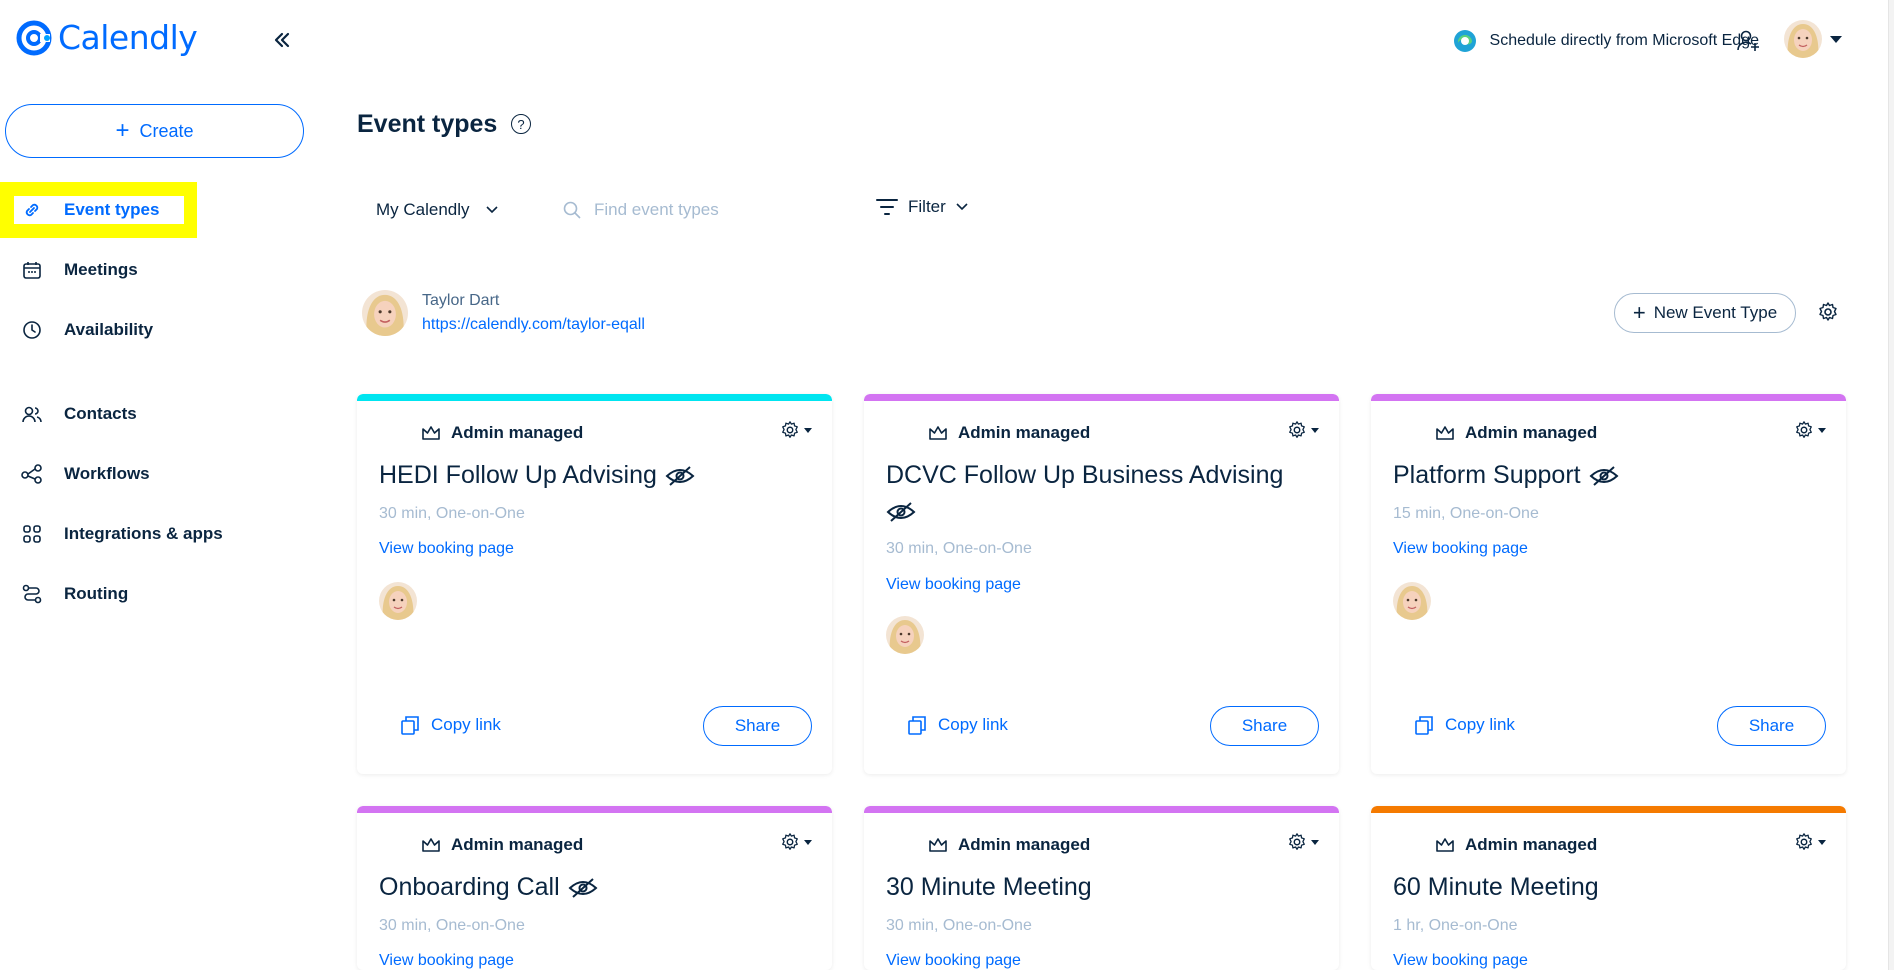  Describe the element at coordinates (959, 548) in the screenshot. I see `event-meta: 30 min, One-on-One` at that location.